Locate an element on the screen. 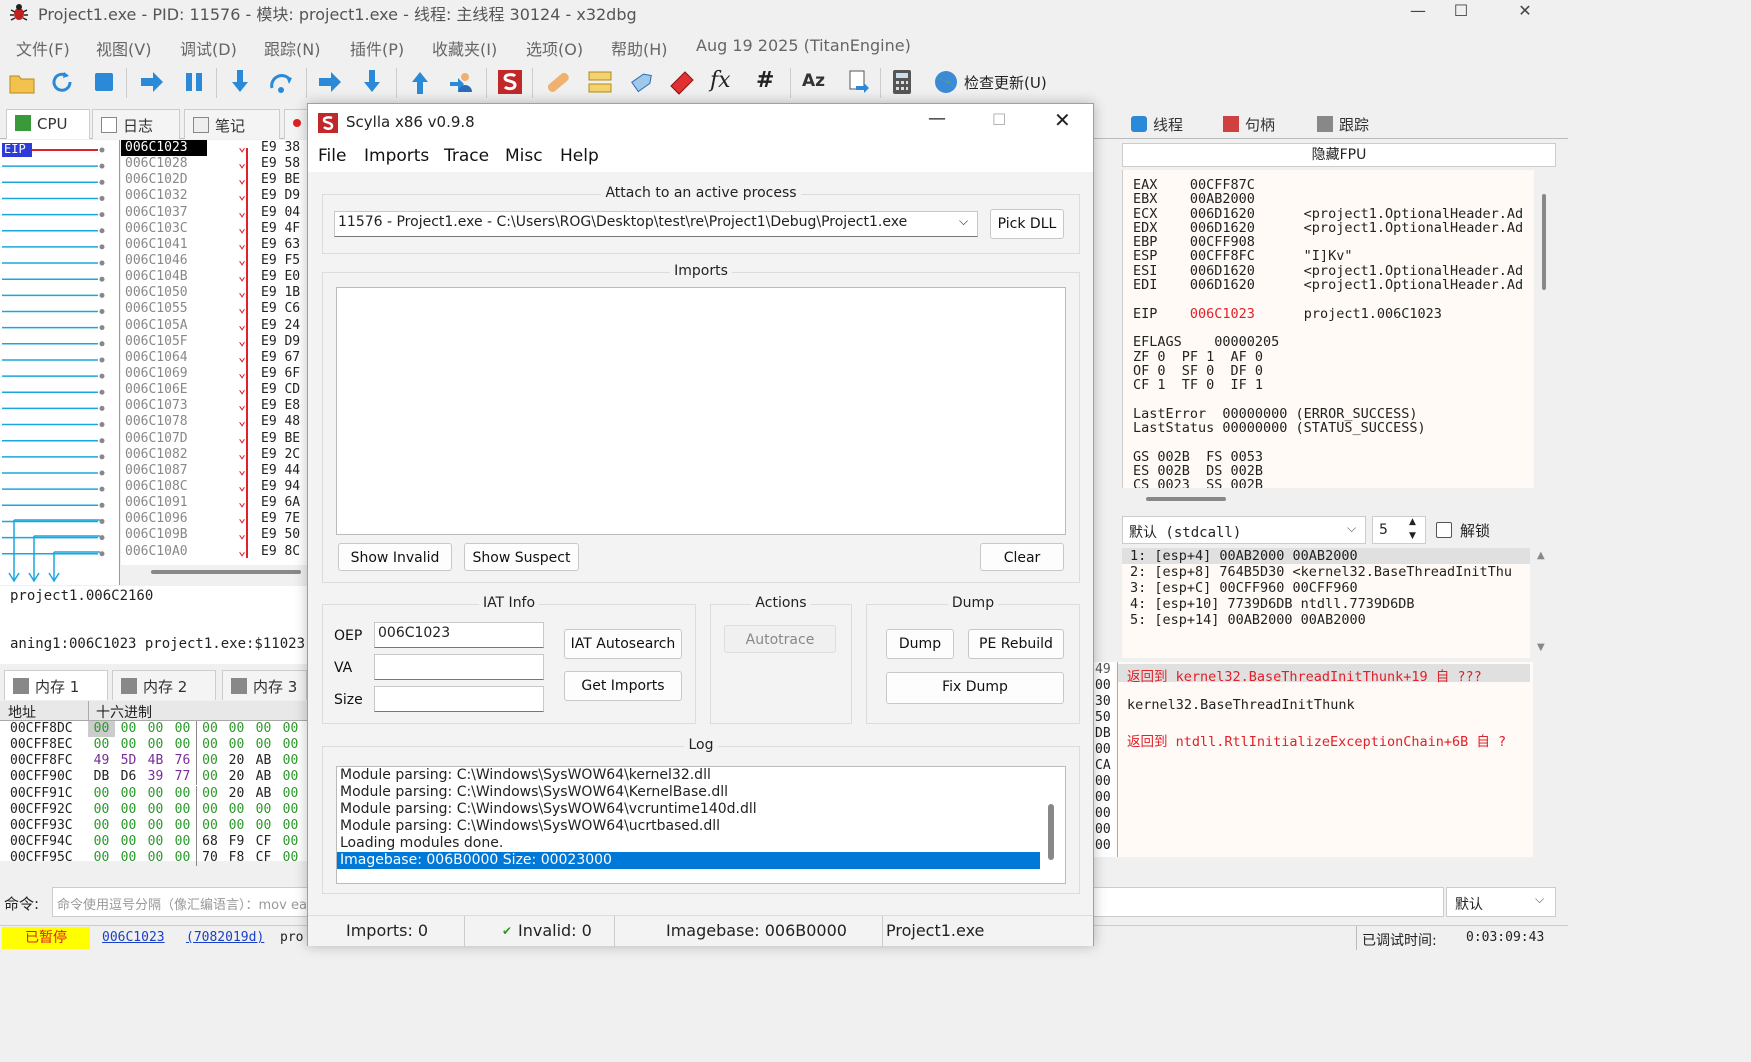 This screenshot has height=1062, width=1751. disasm-bytes: ⌄ E9 48 is located at coordinates (257, 422).